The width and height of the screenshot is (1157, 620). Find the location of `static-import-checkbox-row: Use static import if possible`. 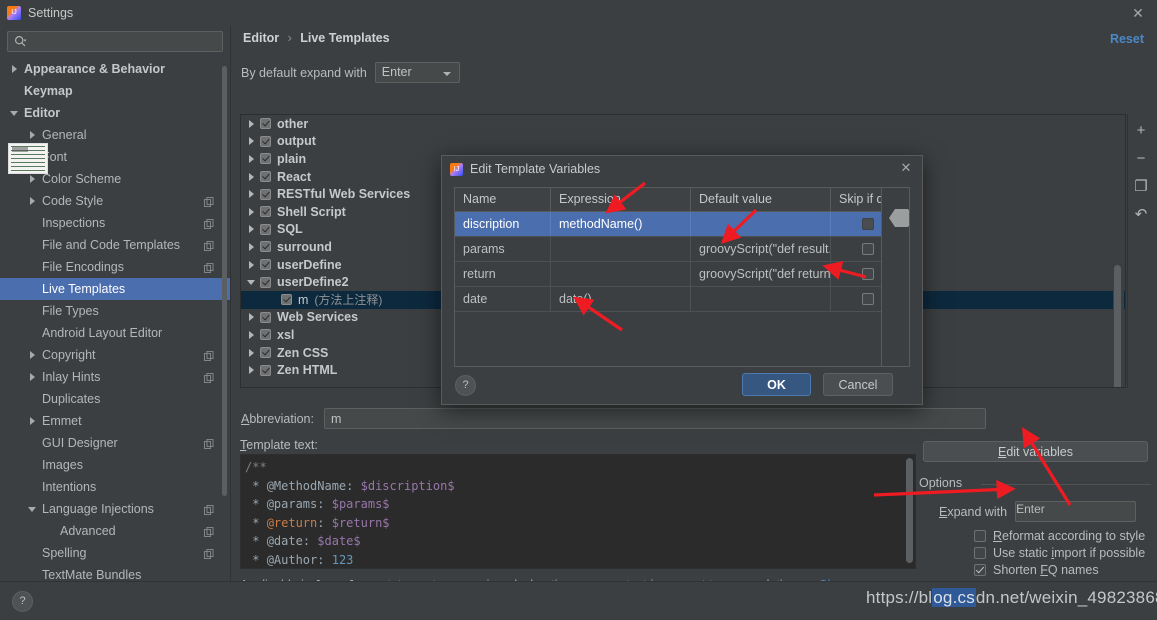

static-import-checkbox-row: Use static import if possible is located at coordinates (1059, 553).